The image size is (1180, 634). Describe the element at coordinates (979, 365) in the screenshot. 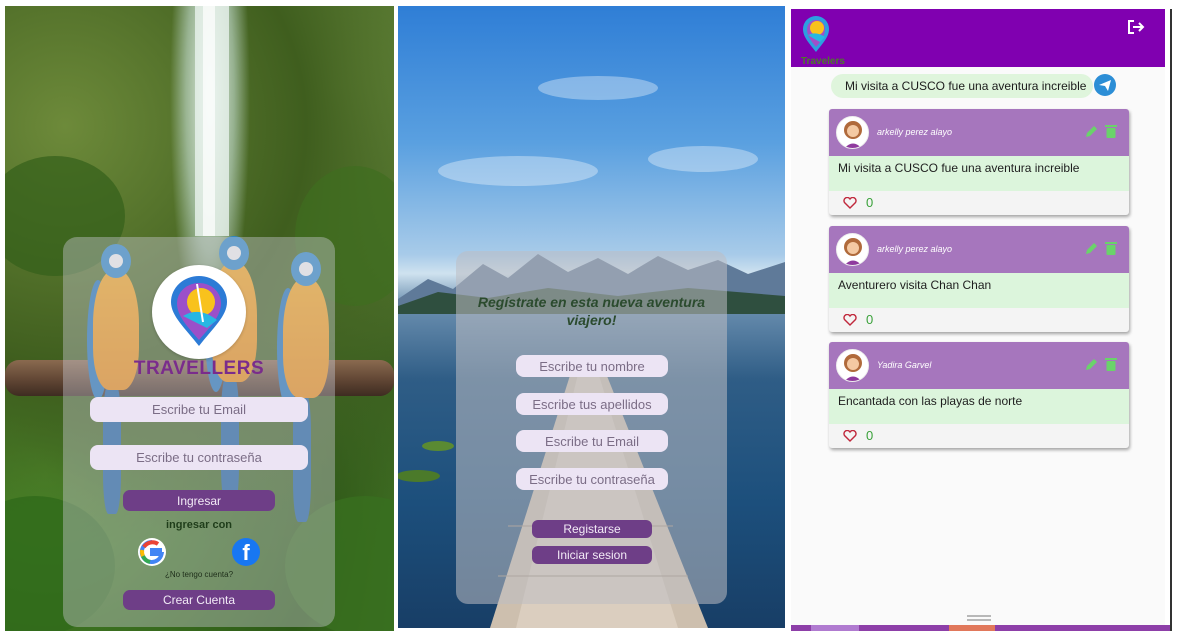

I see `post-header: Yadira Garvel` at that location.